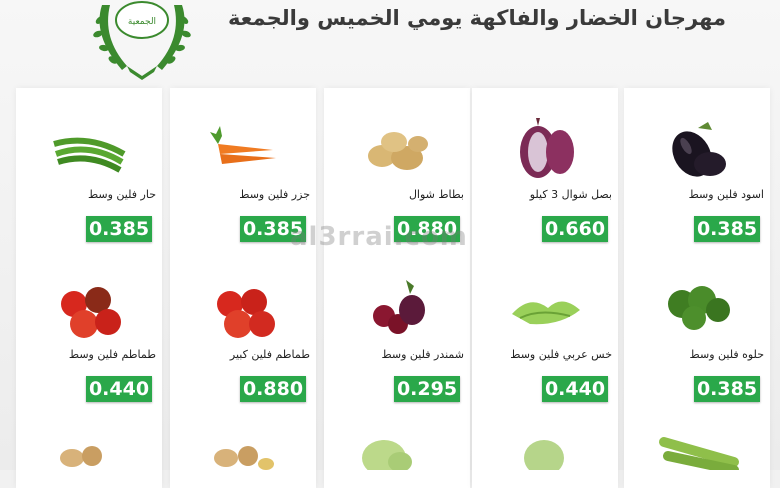 This screenshot has width=780, height=488. Describe the element at coordinates (547, 148) in the screenshot. I see `red-onion-icon` at that location.